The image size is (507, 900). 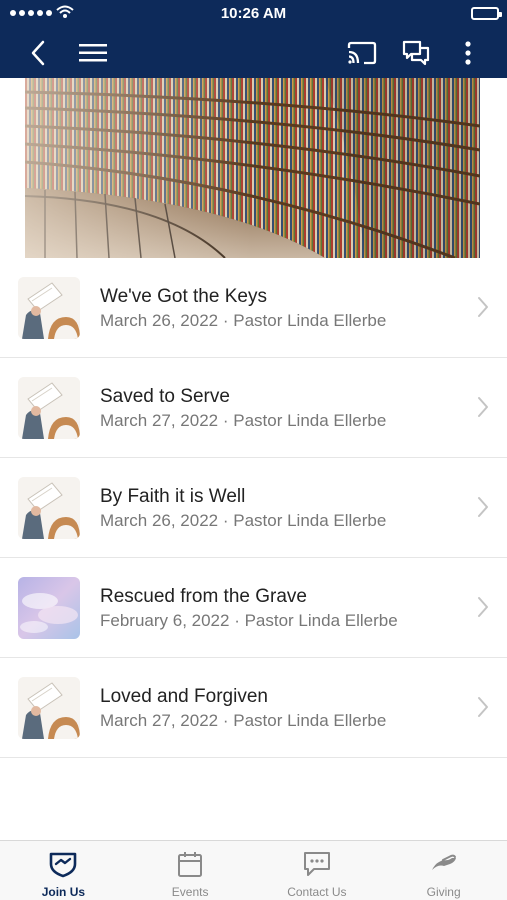 I want to click on more-vertical-icon, so click(x=468, y=53).